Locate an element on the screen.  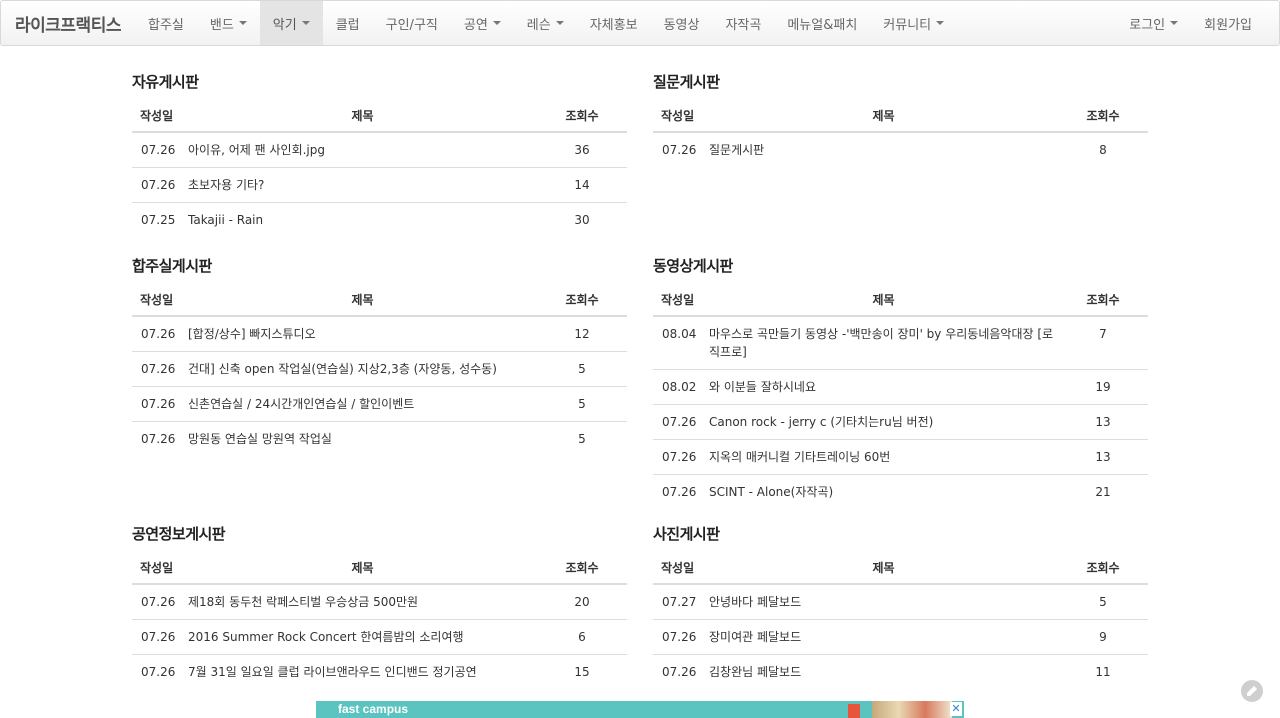
board-qna: 질문게시판 작성일 제목 조회수 07.26 질문게시판 8 is located at coordinates (900, 117).